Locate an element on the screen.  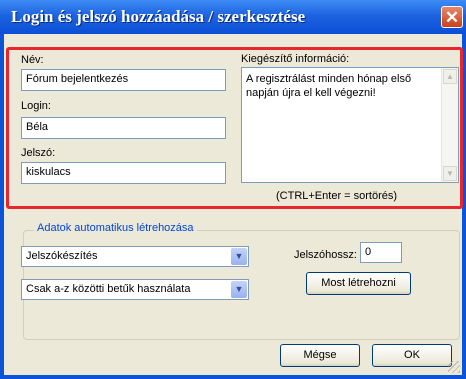
resize-grip-icon is located at coordinates (454, 367).